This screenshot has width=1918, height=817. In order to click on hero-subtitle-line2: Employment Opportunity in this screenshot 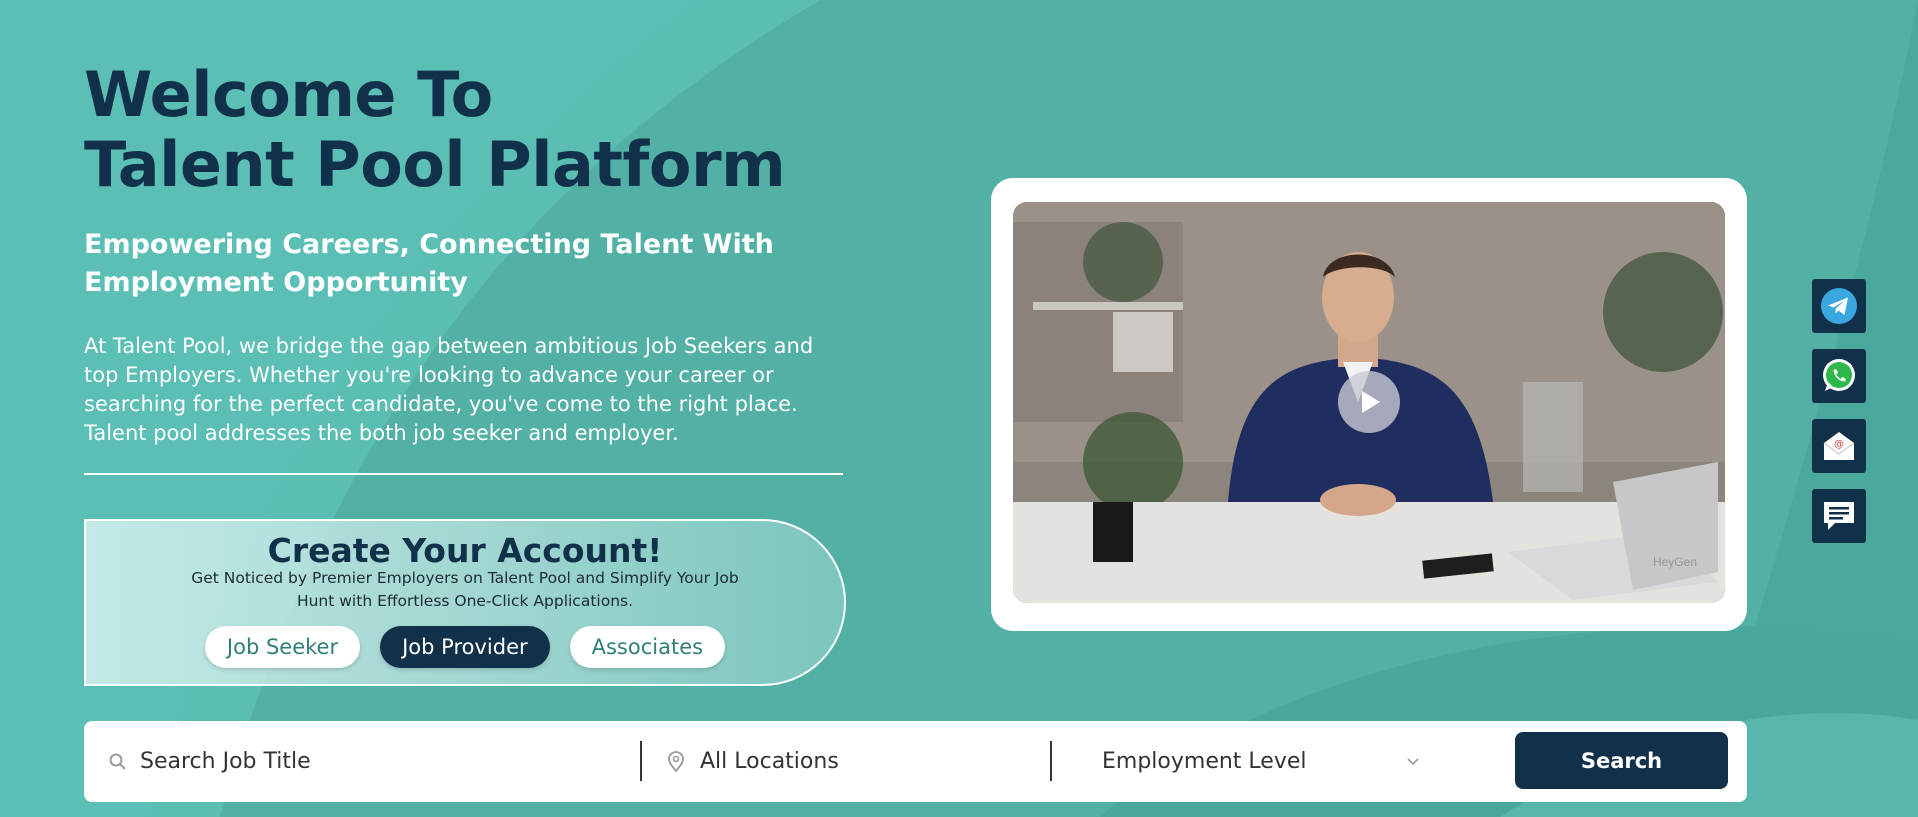, I will do `click(276, 282)`.